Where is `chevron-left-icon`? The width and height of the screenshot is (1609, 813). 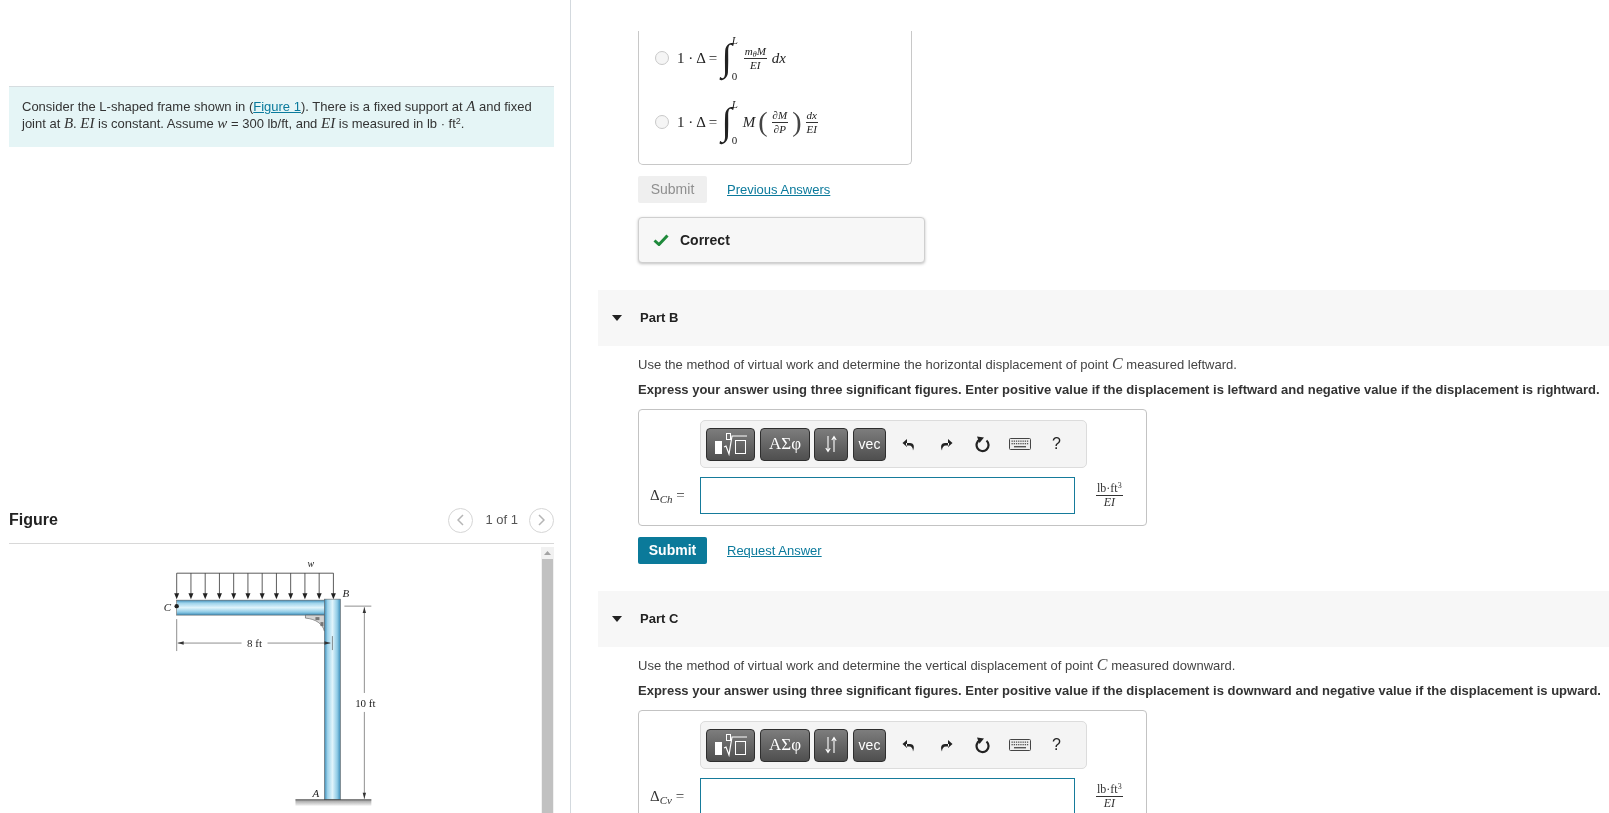 chevron-left-icon is located at coordinates (461, 520).